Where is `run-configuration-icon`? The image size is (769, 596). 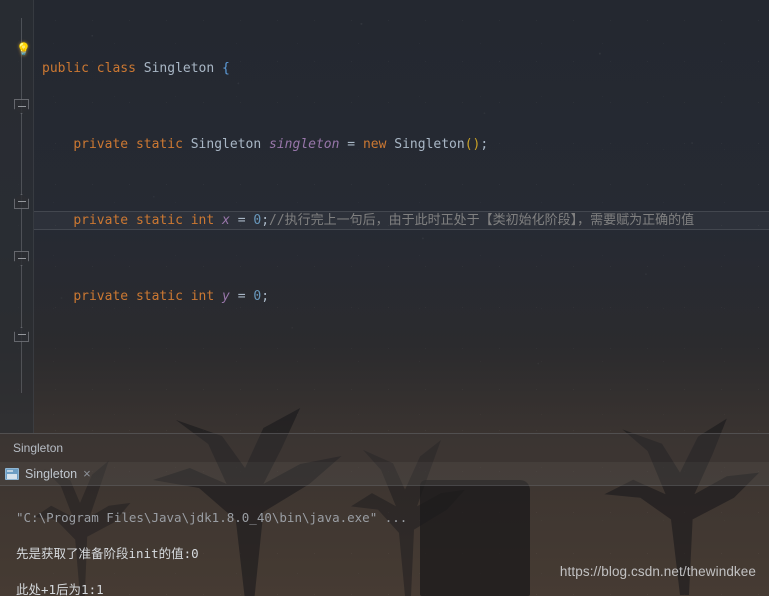
run-configuration-icon is located at coordinates (12, 473).